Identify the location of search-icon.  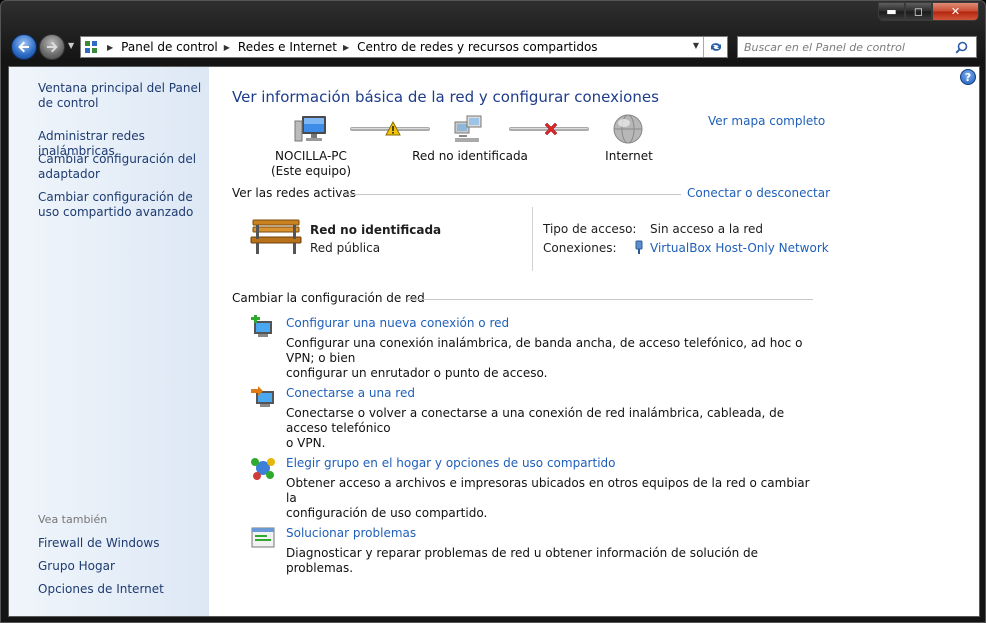
(961, 47).